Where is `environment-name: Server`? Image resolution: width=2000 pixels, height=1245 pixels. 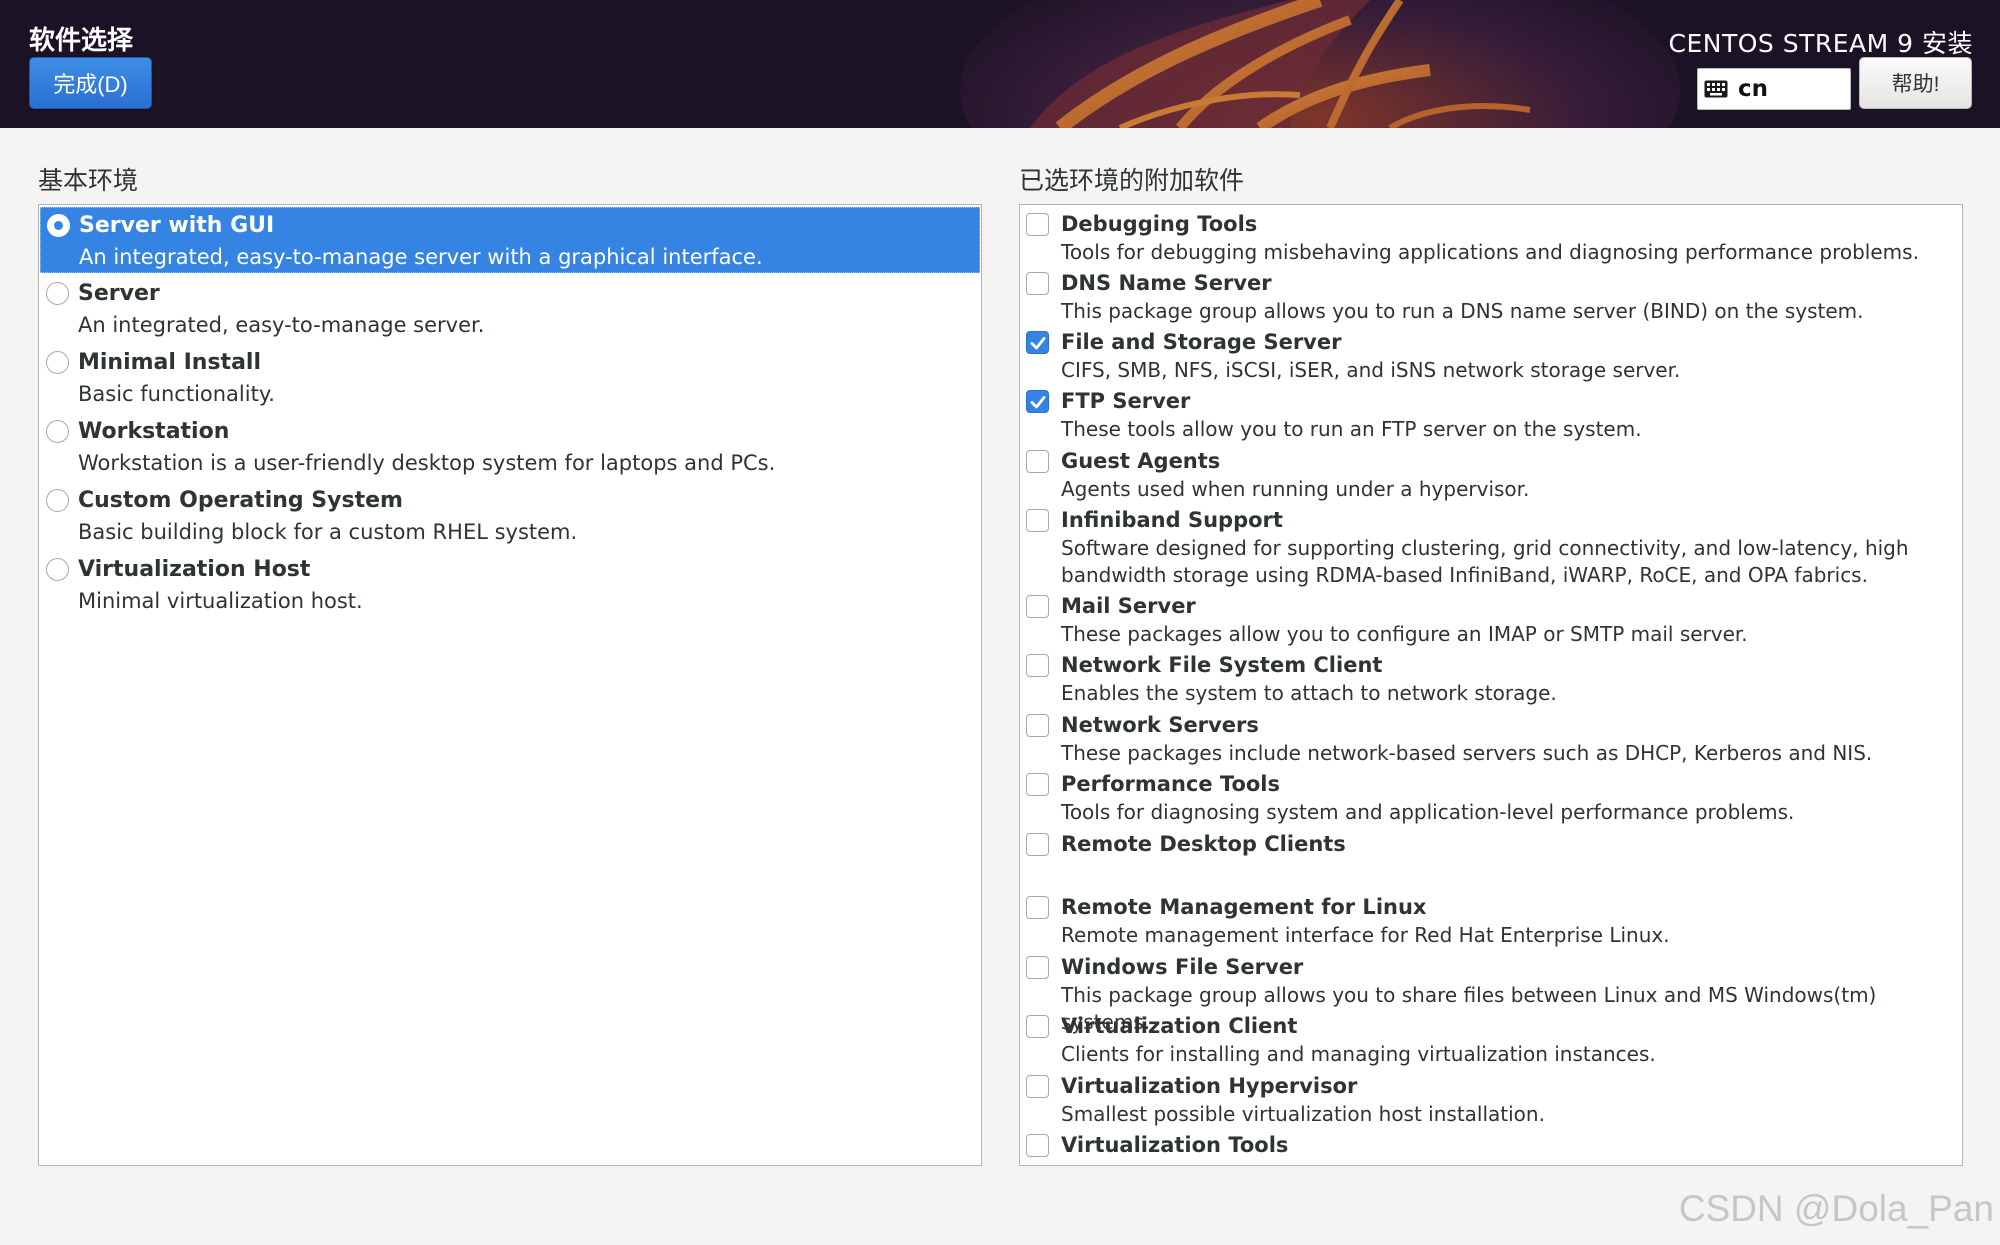 environment-name: Server is located at coordinates (119, 293).